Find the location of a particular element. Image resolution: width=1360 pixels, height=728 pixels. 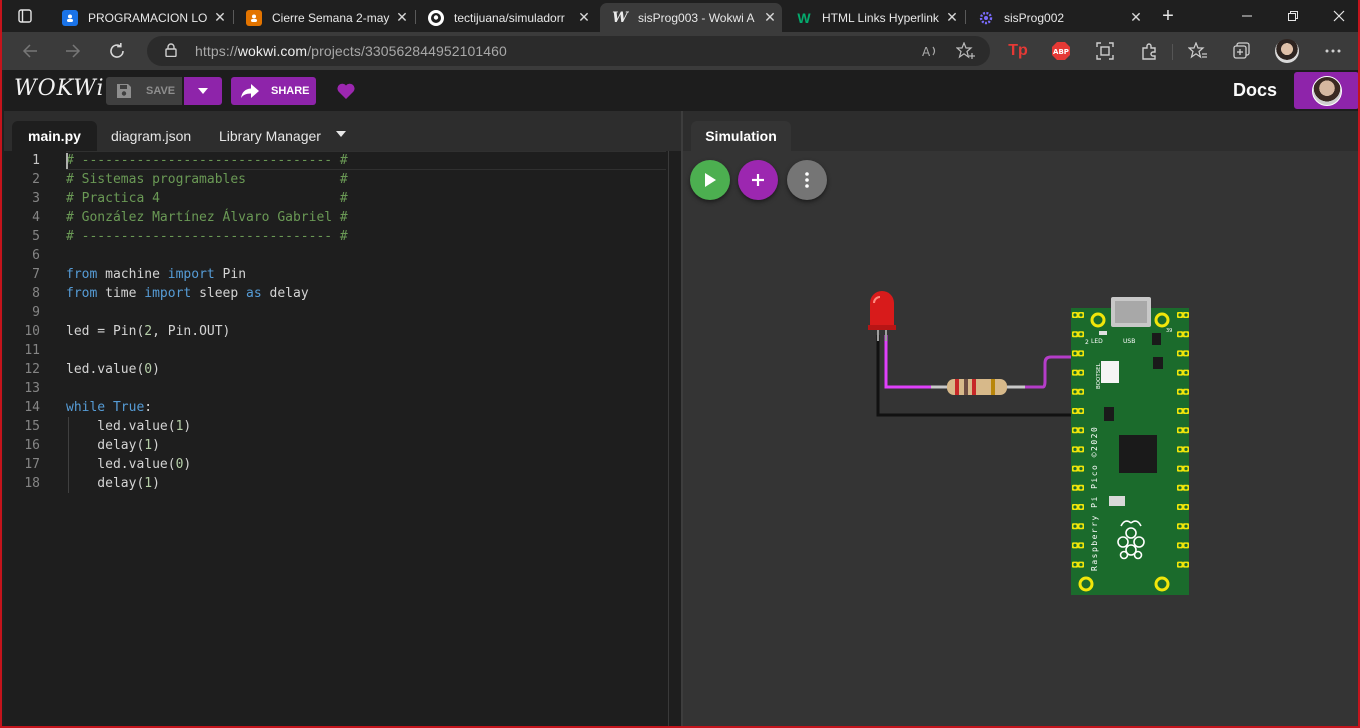

settings-more-icon is located at coordinates (1333, 51).